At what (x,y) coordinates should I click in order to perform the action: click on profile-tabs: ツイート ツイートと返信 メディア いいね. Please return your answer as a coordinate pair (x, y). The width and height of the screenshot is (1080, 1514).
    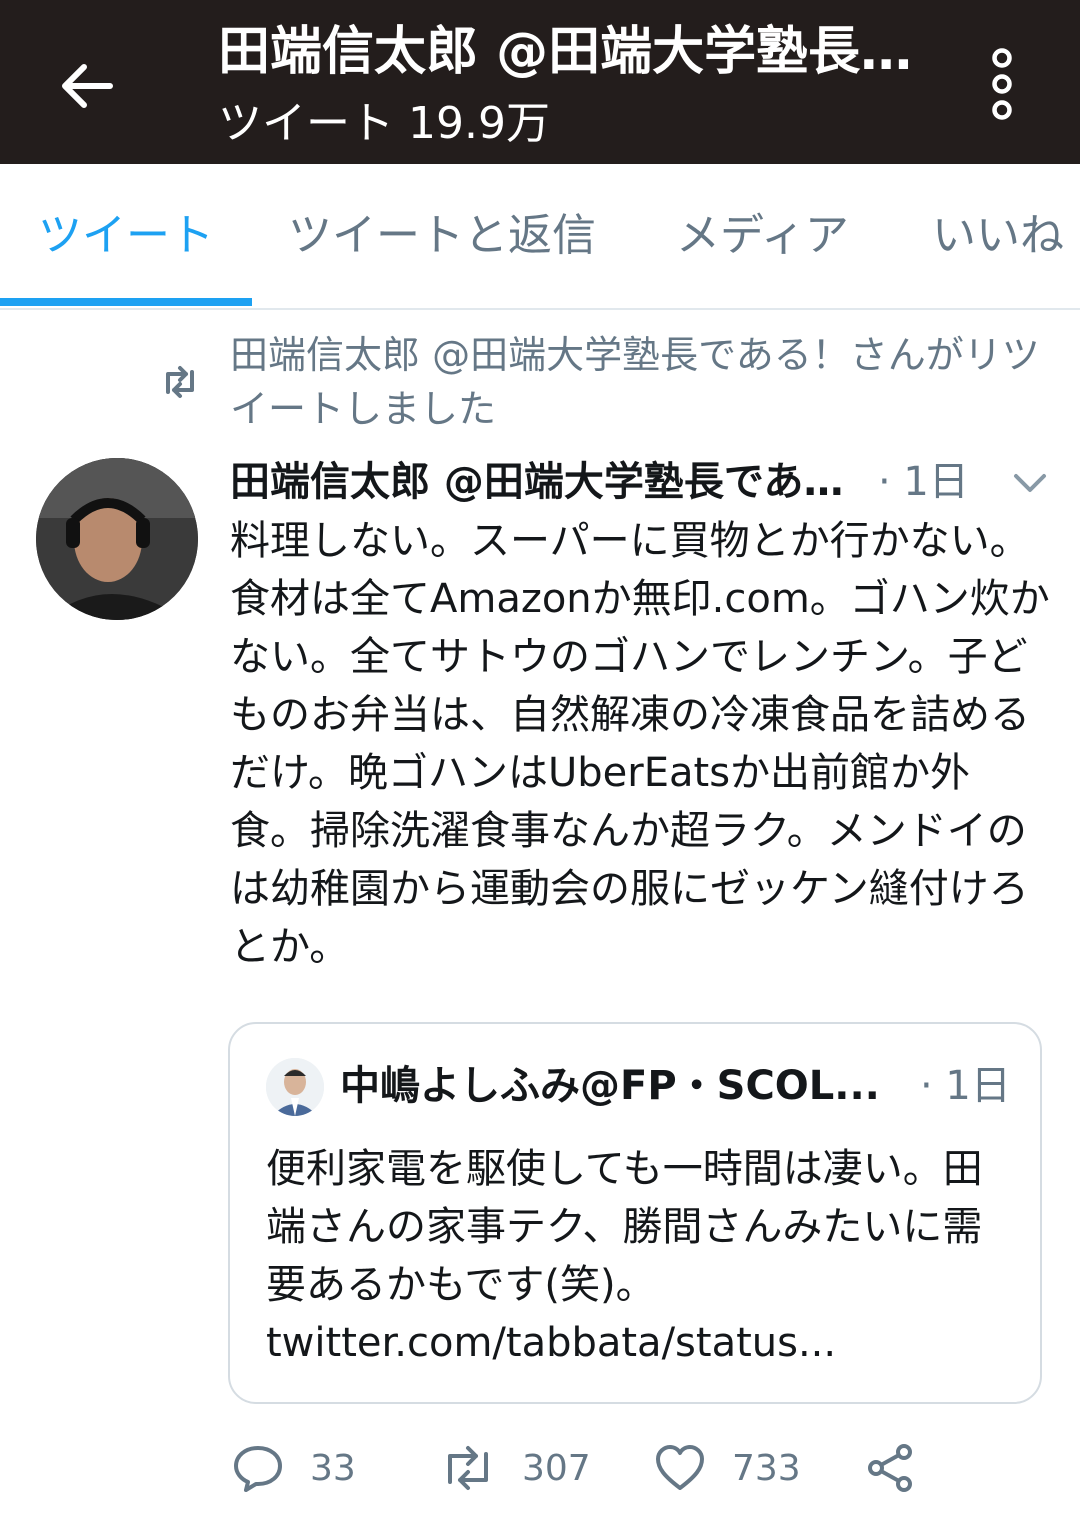
    Looking at the image, I should click on (540, 237).